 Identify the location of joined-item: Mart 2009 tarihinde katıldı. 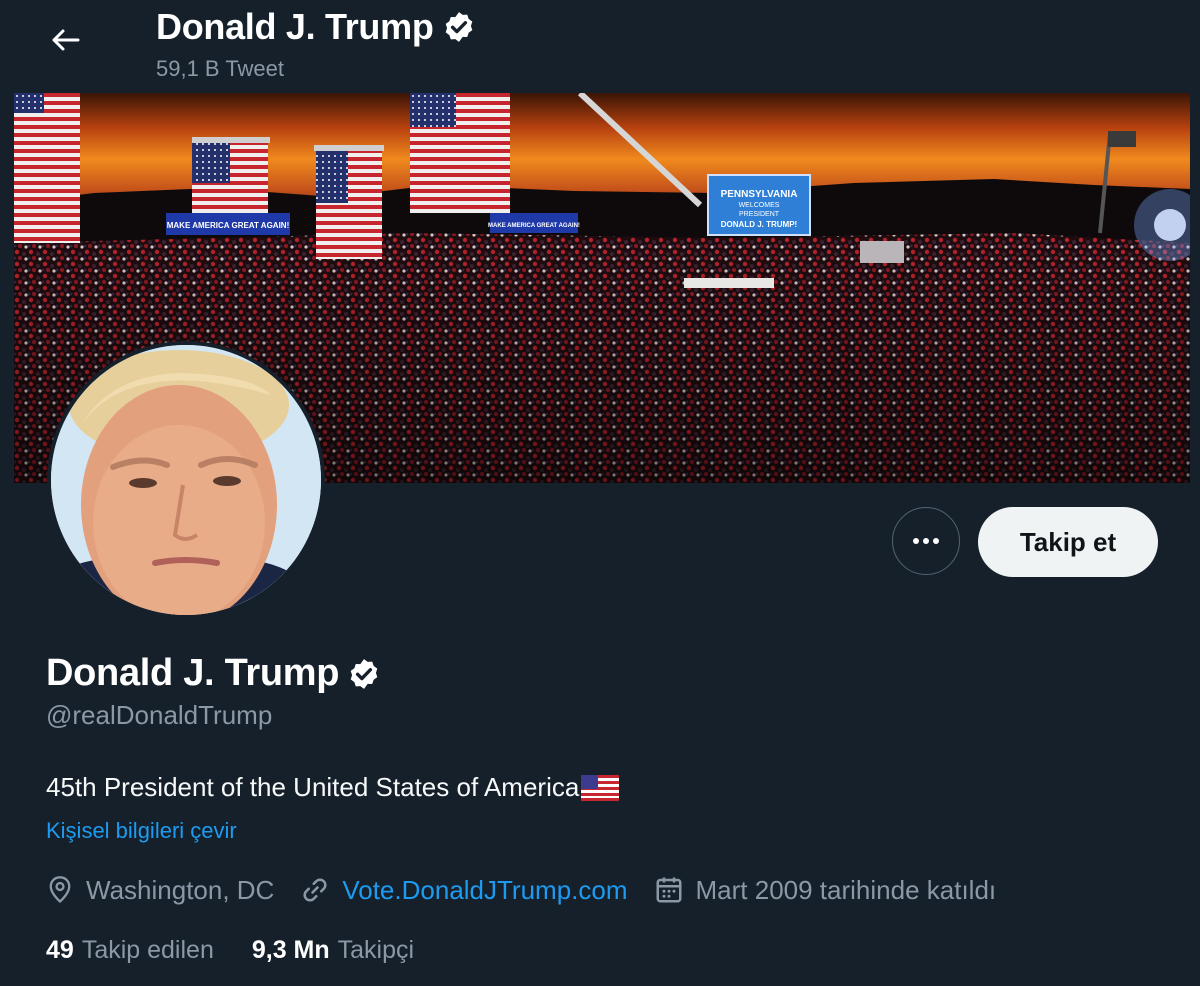
(825, 890).